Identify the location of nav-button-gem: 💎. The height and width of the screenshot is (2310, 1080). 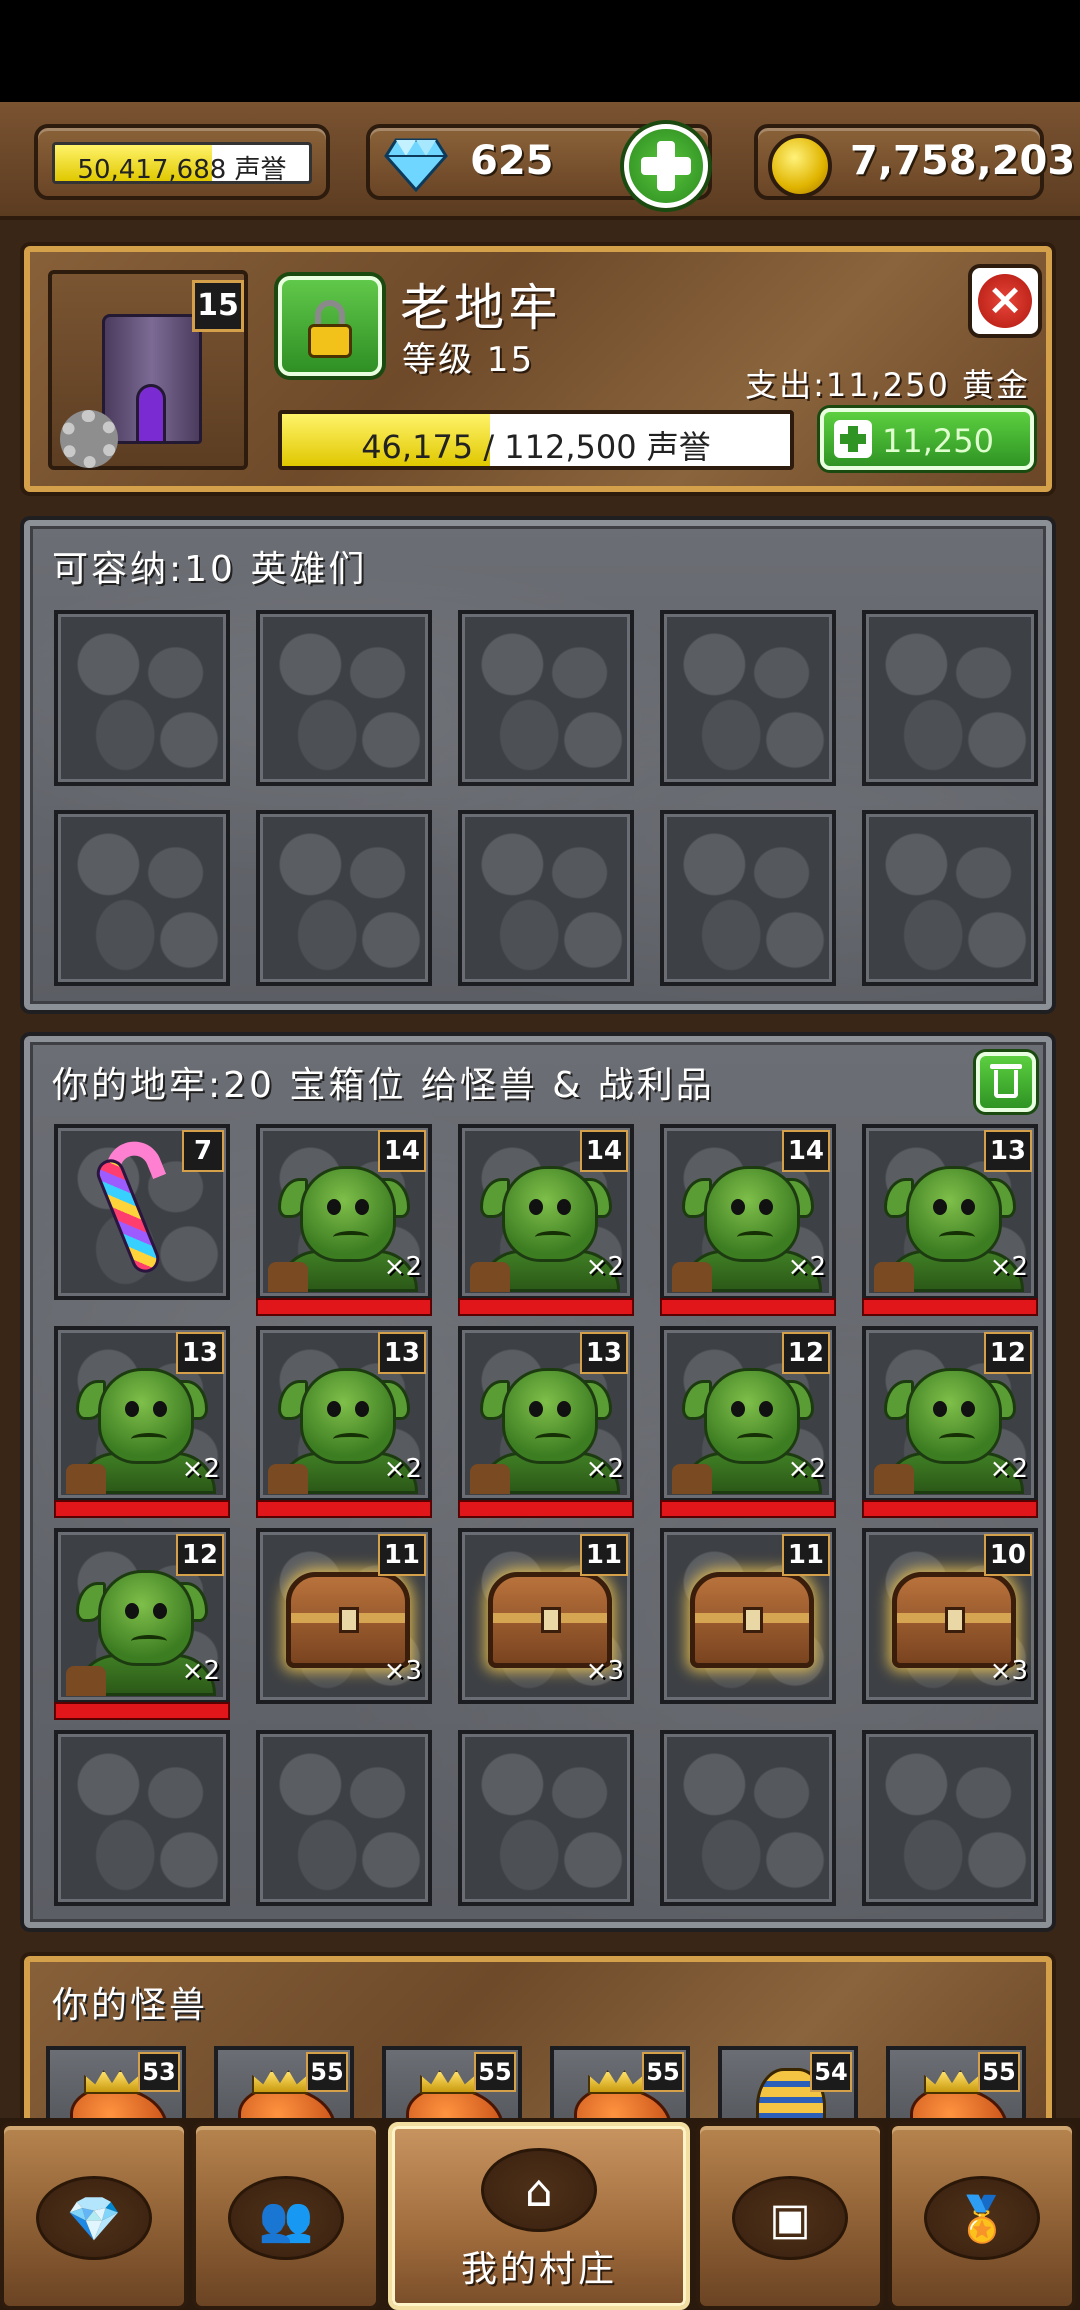
(94, 2216).